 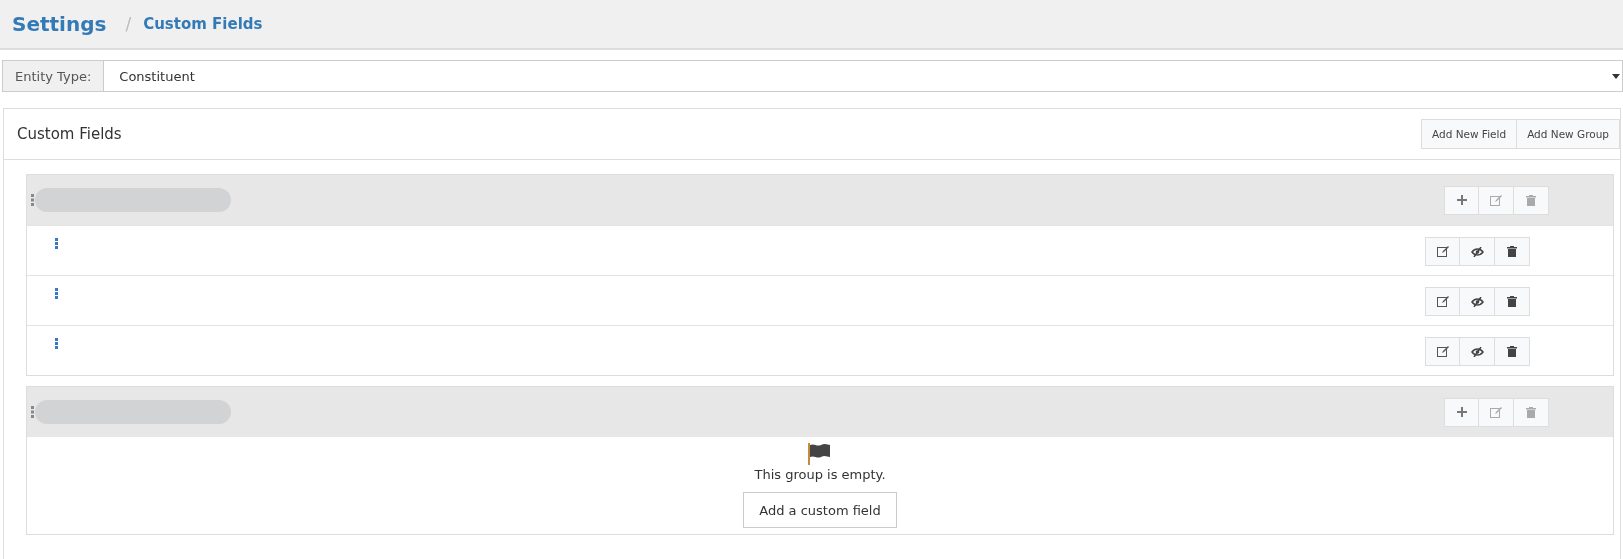 What do you see at coordinates (1469, 134) in the screenshot?
I see `add-field-button: Add New Field` at bounding box center [1469, 134].